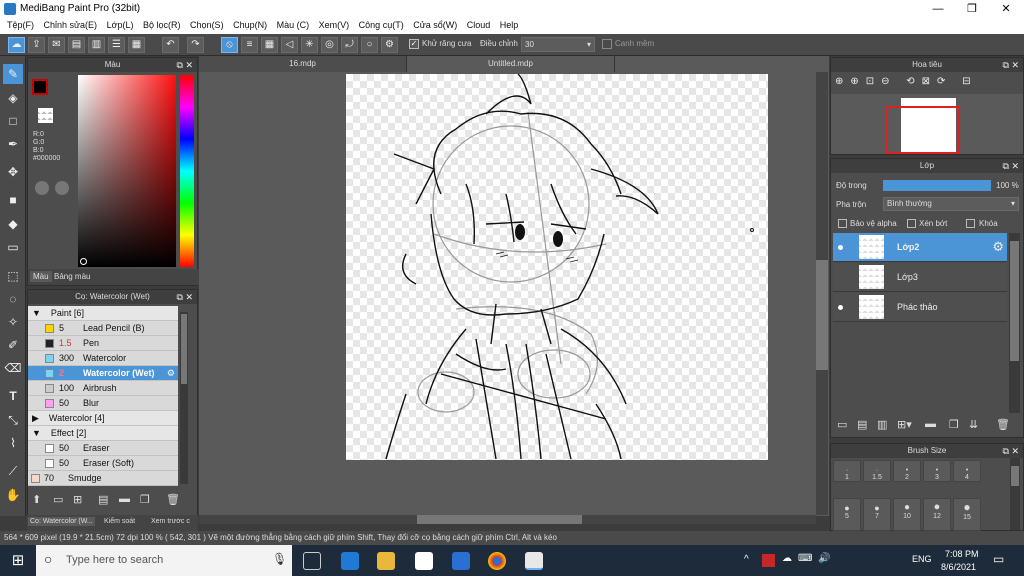 The height and width of the screenshot is (576, 1024). I want to click on palette-icon, so click(42, 188).